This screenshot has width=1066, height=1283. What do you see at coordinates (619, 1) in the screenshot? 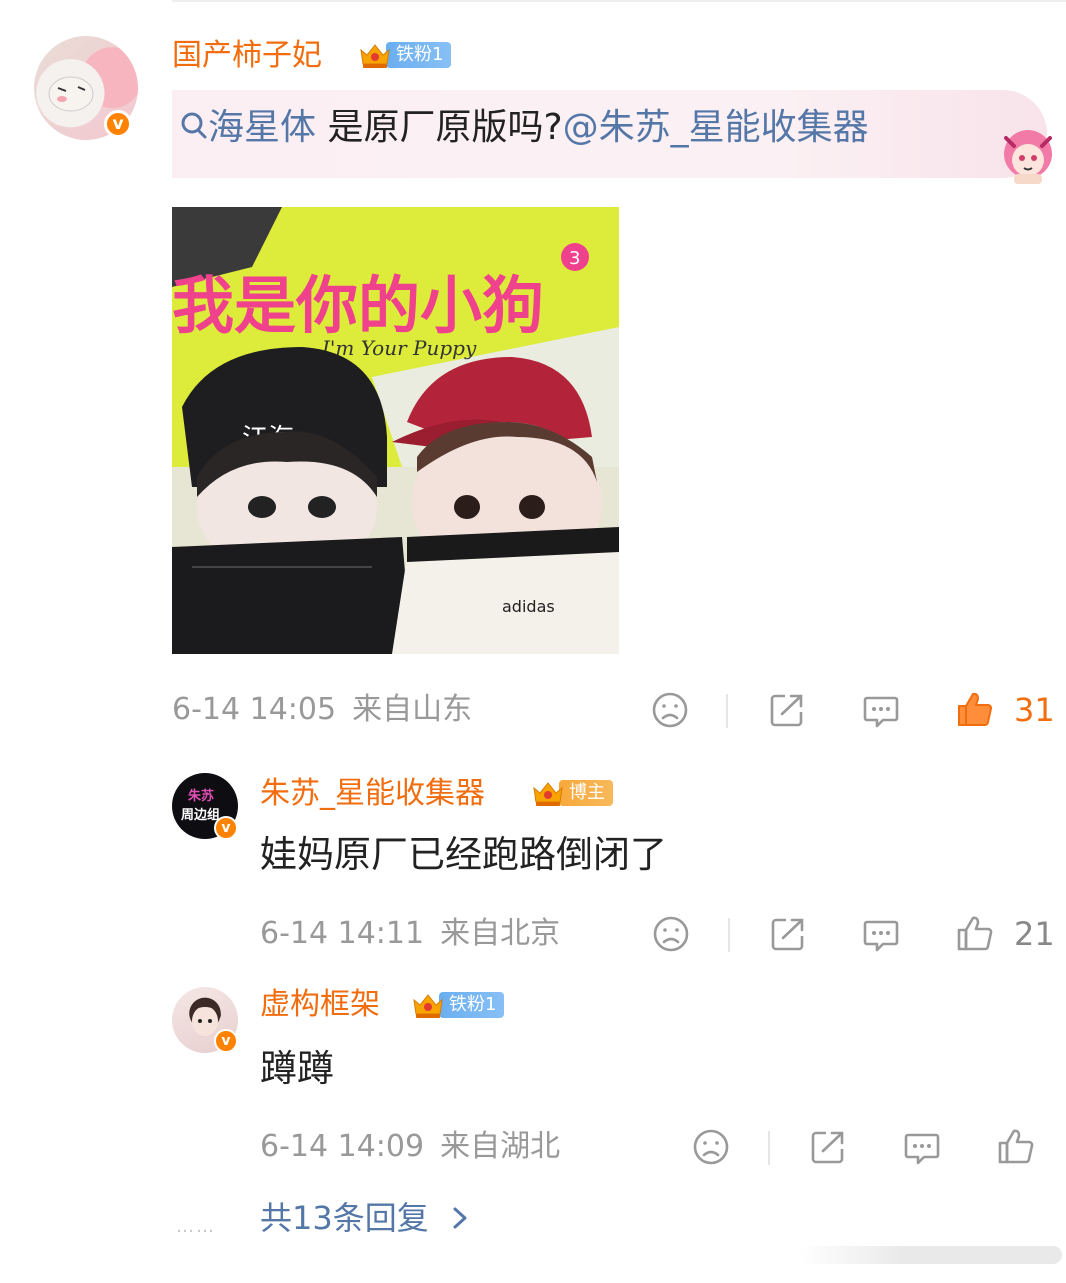
I see `top-divider` at bounding box center [619, 1].